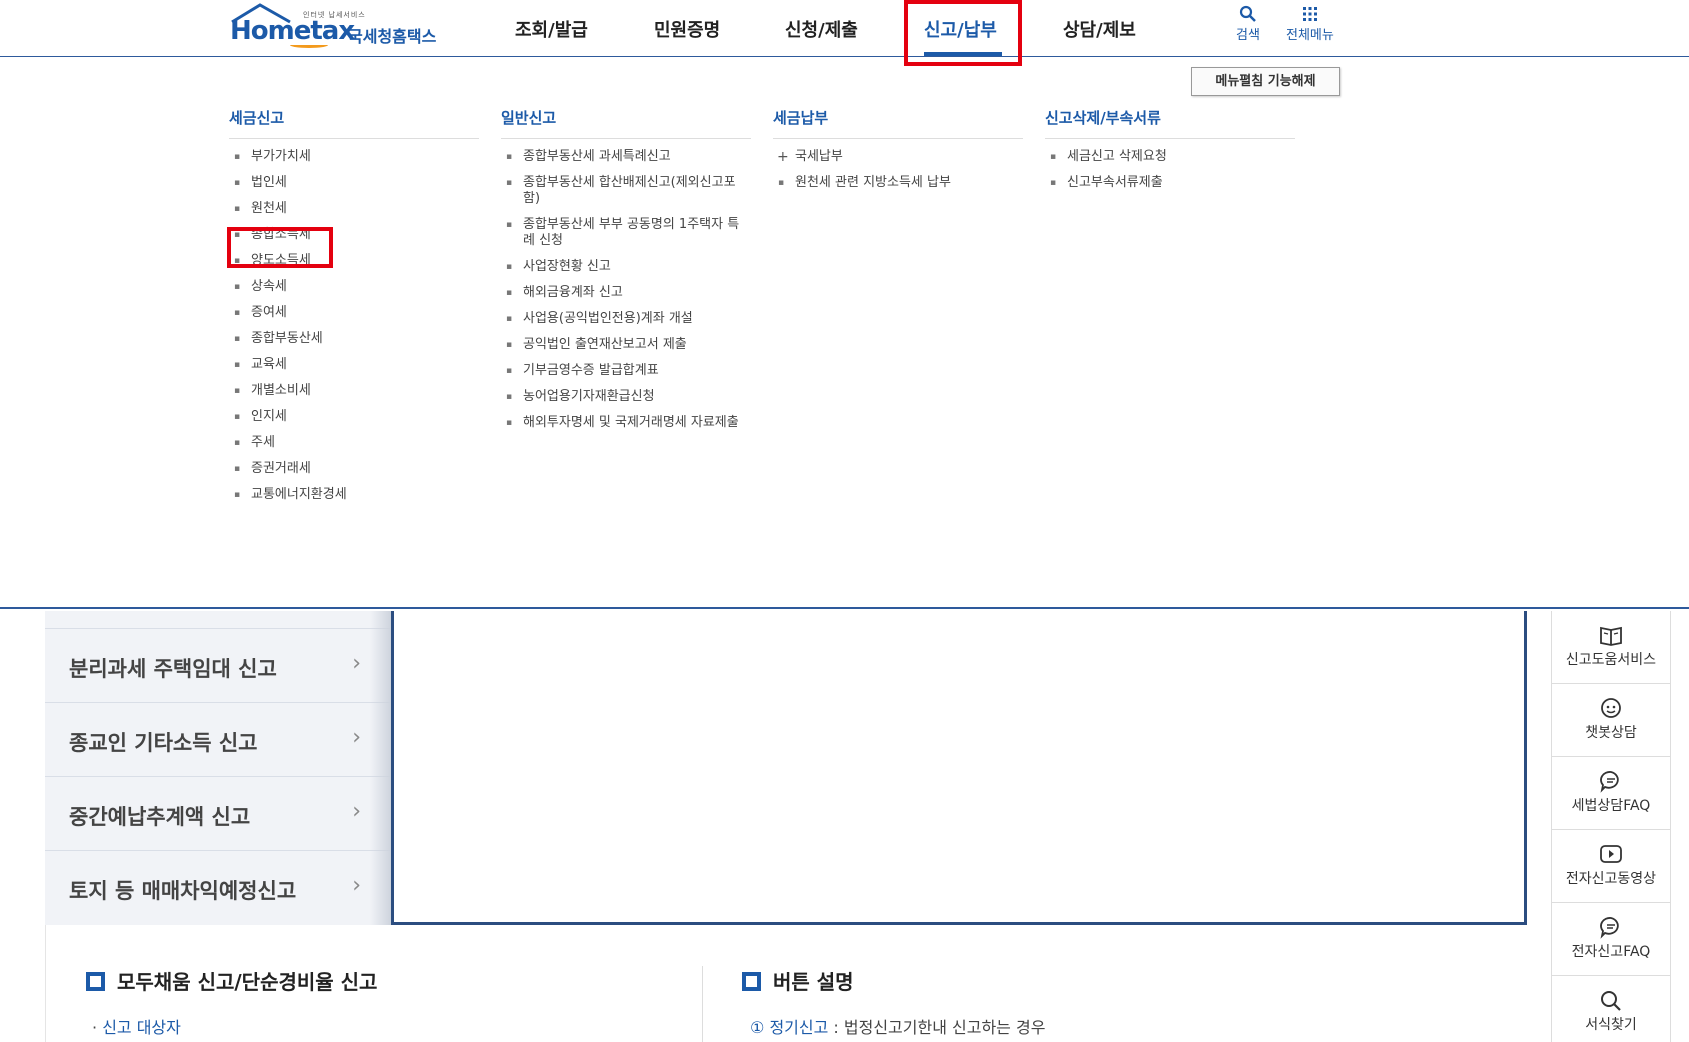 Image resolution: width=1689 pixels, height=1042 pixels. What do you see at coordinates (354, 443) in the screenshot?
I see `menu-item-liquor-tax: 주세` at bounding box center [354, 443].